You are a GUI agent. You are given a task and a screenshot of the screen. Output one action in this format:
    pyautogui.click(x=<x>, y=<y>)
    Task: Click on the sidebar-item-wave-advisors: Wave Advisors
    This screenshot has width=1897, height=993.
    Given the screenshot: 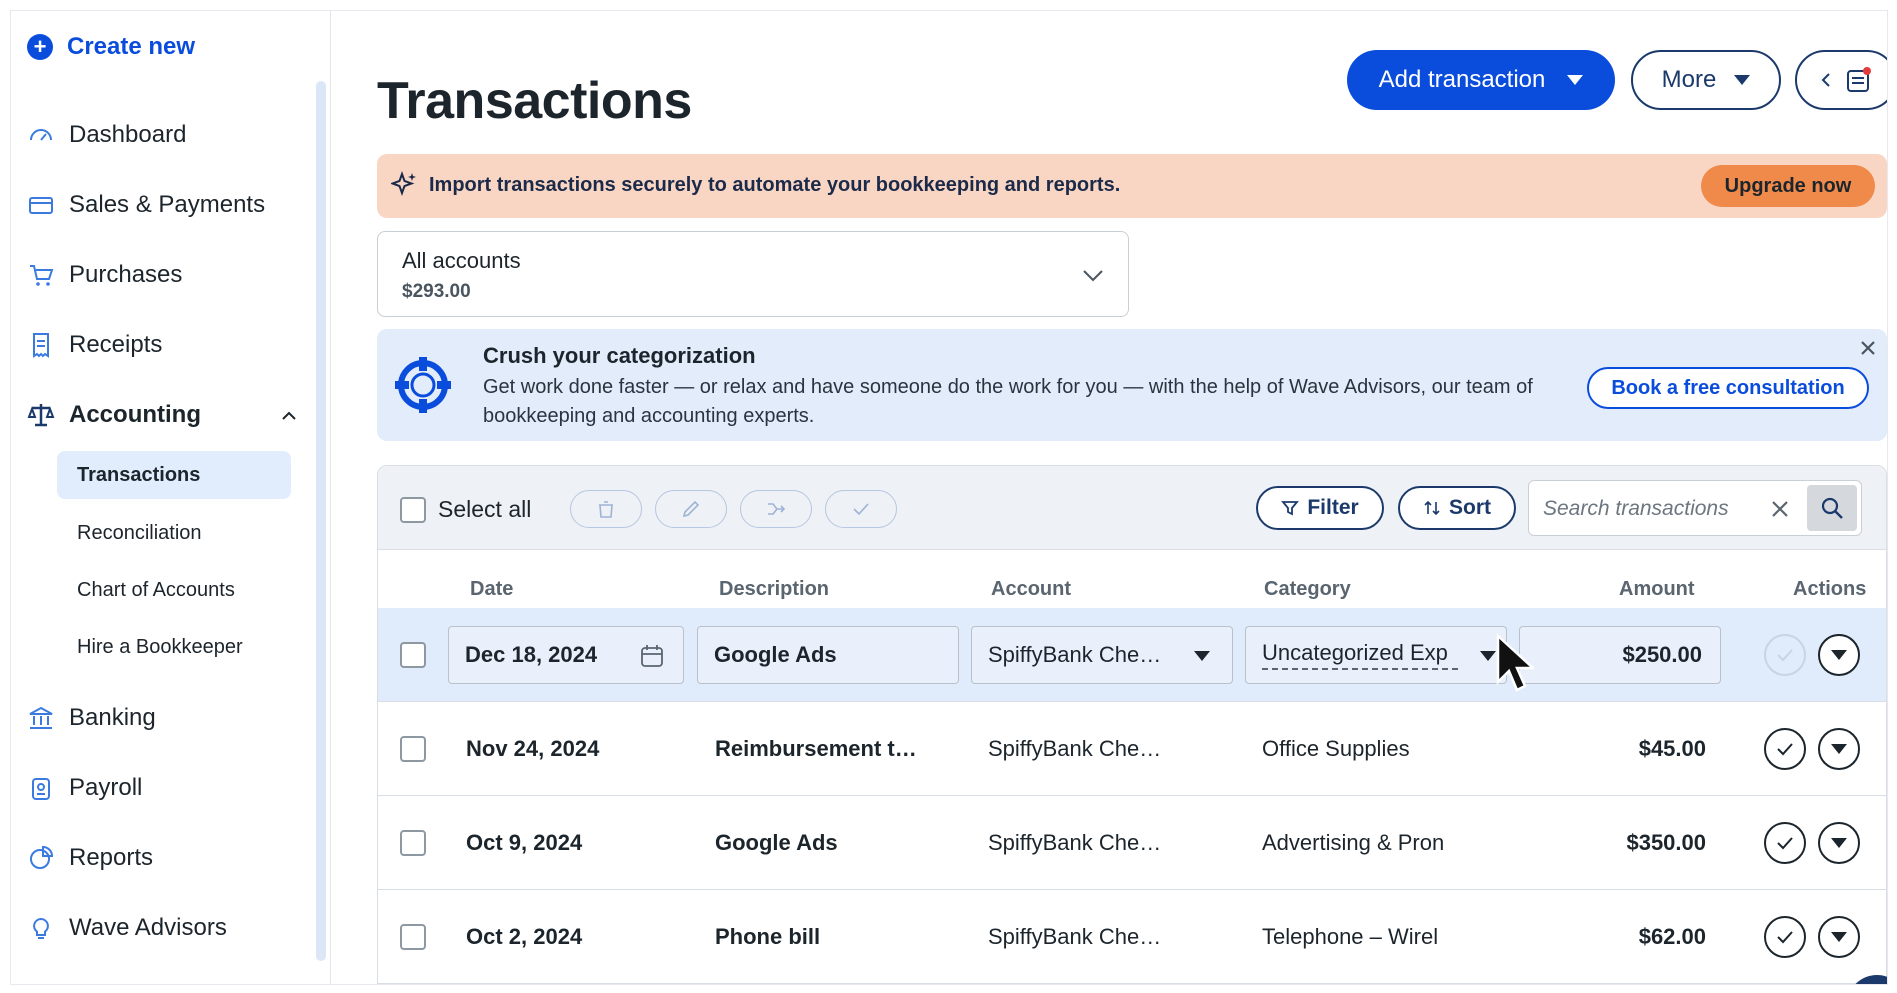 What is the action you would take?
    pyautogui.click(x=127, y=928)
    